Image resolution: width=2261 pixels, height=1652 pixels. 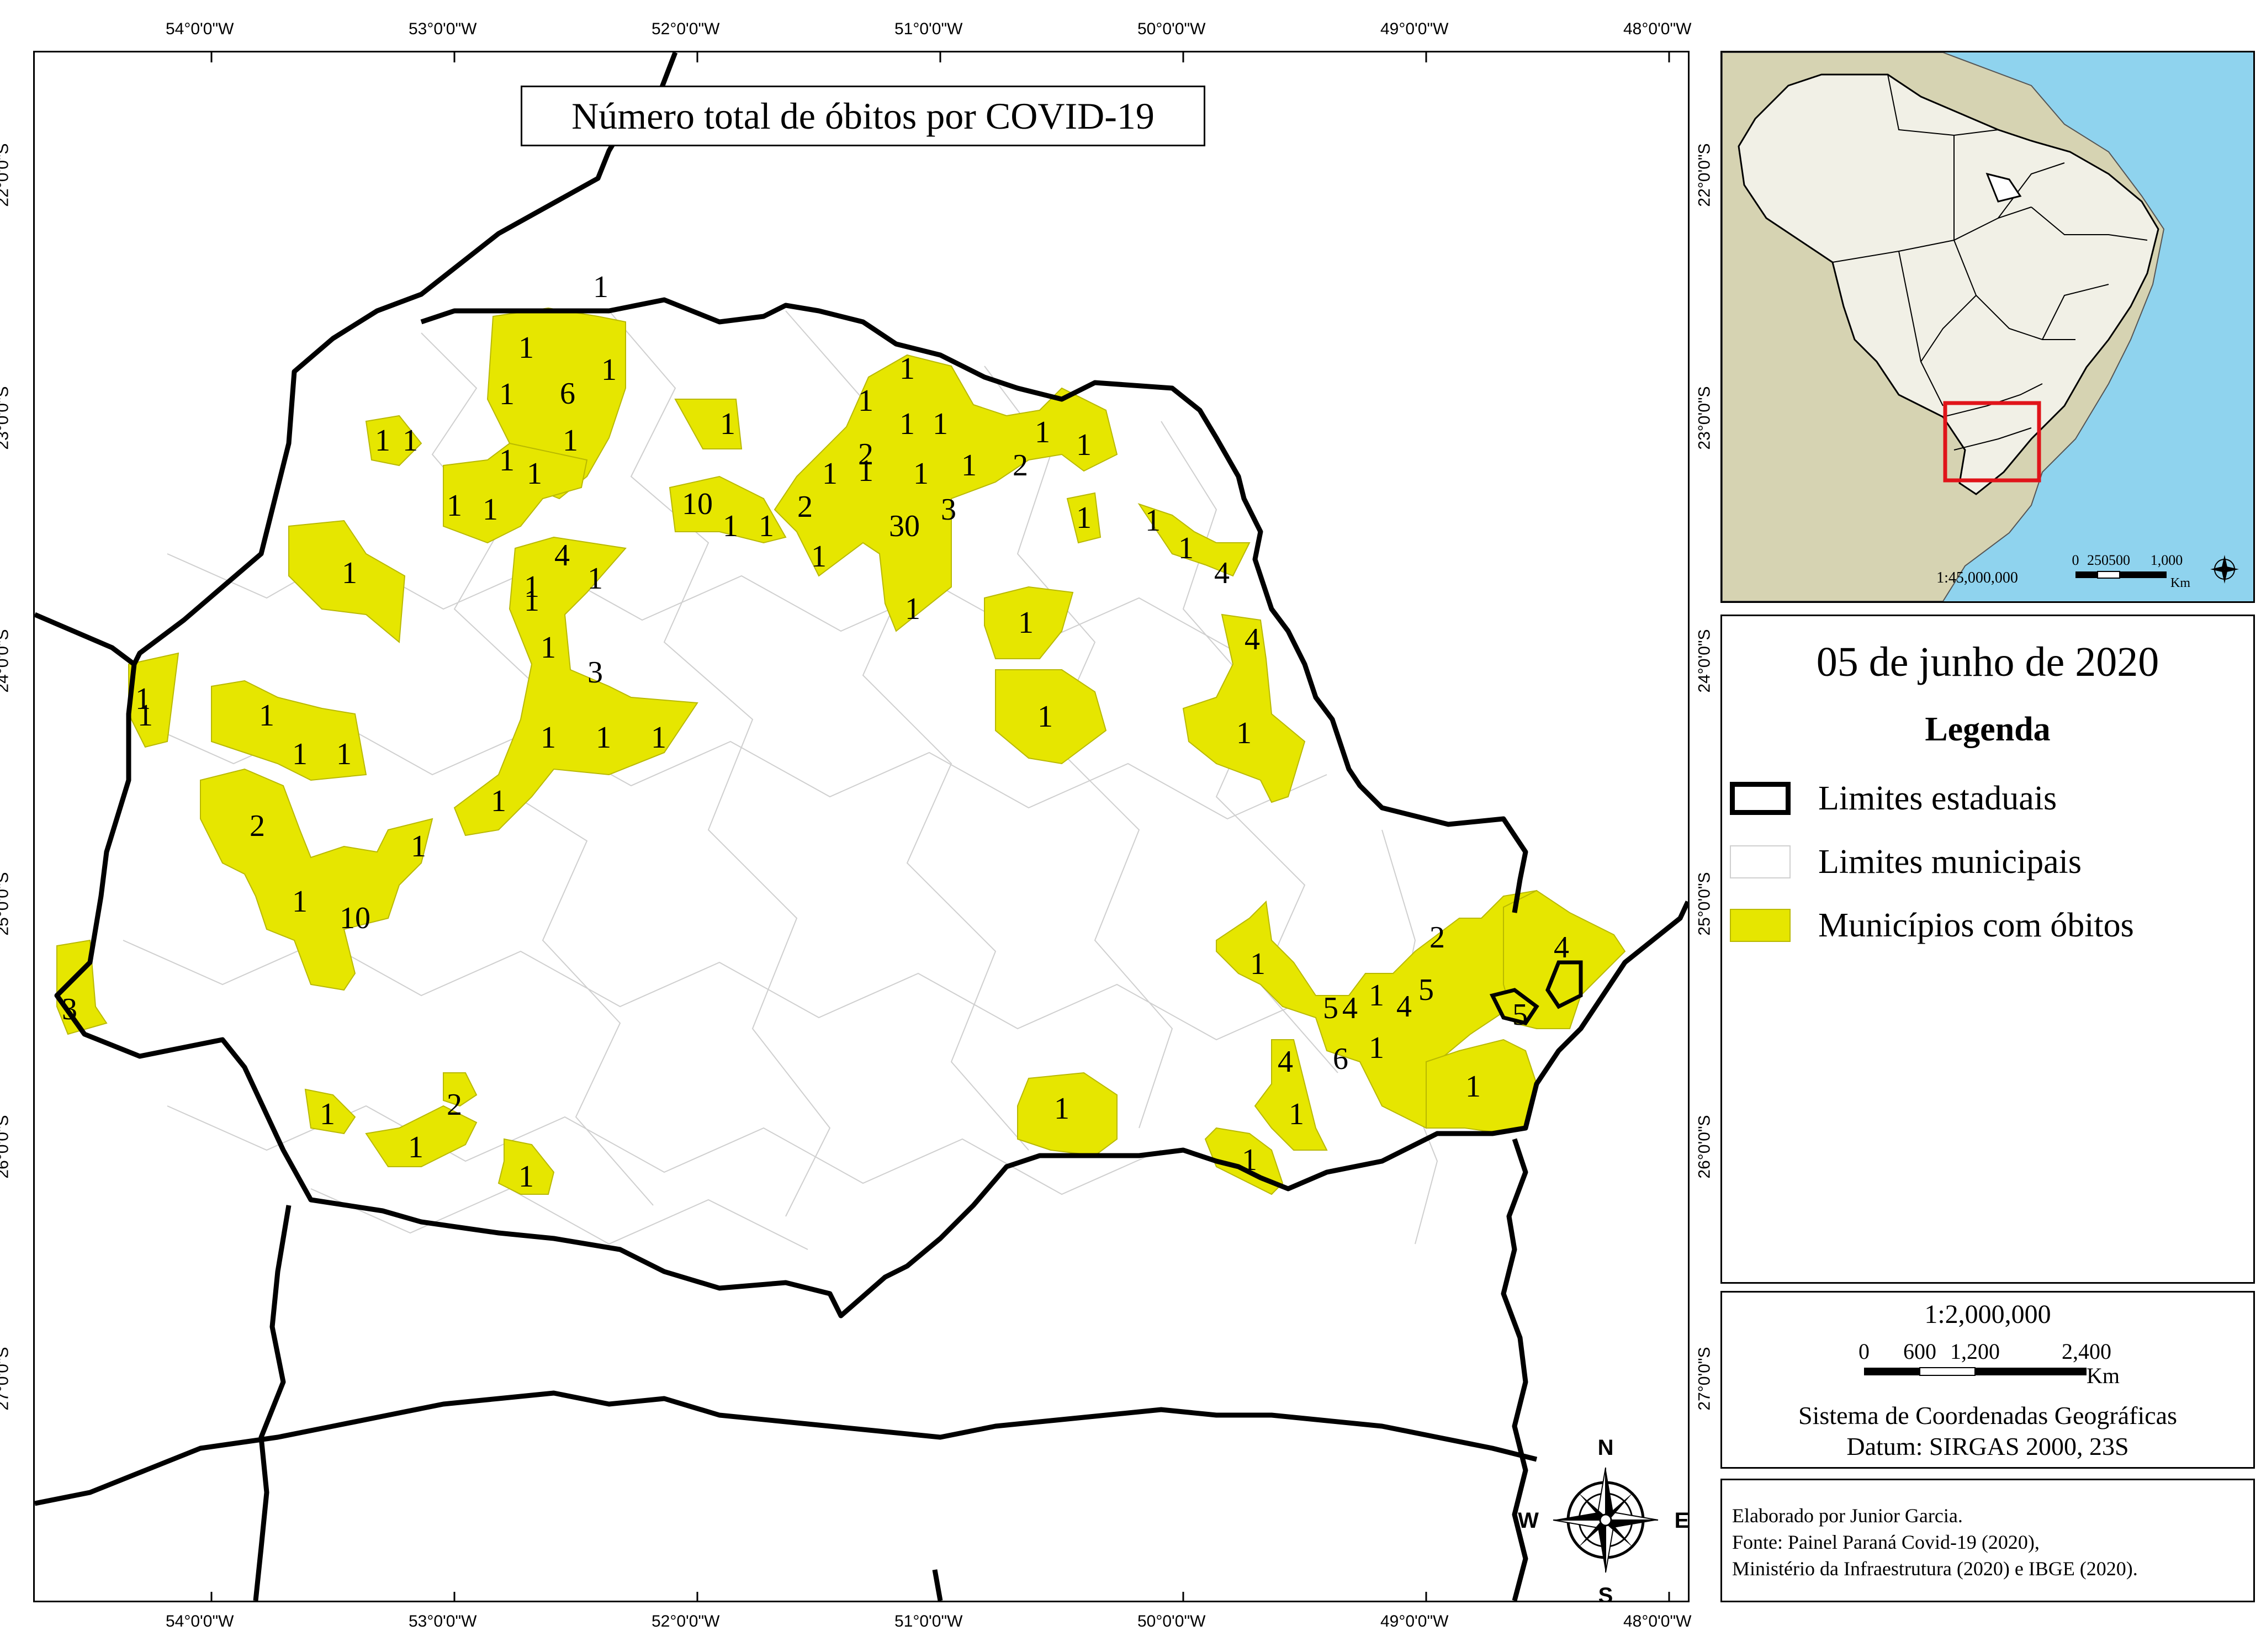 What do you see at coordinates (1988, 662) in the screenshot?
I see `map-date: 05 de junho de 2020` at bounding box center [1988, 662].